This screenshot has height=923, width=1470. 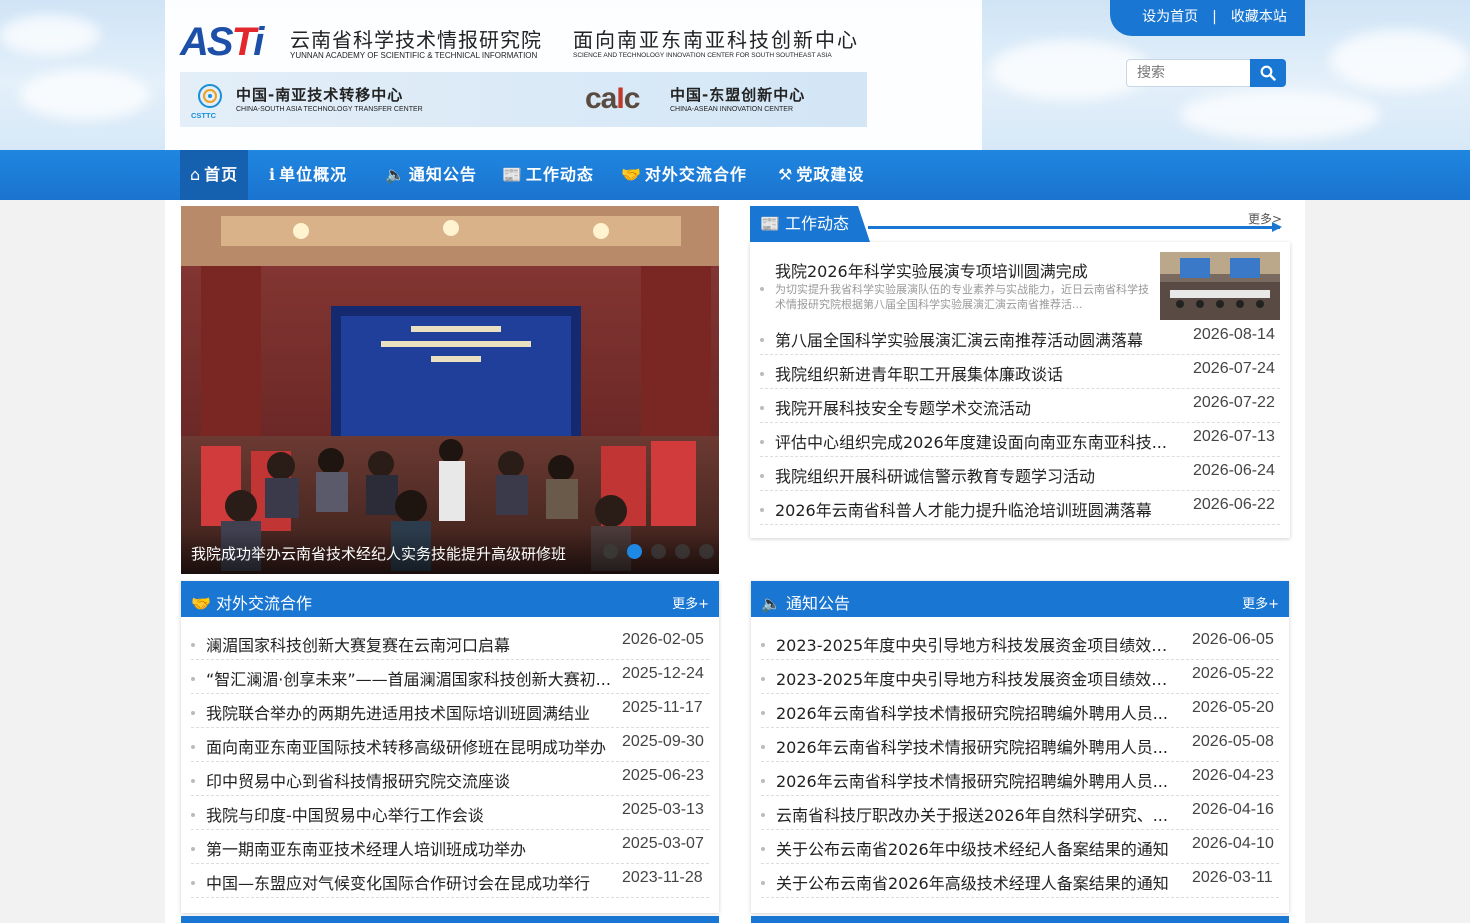 I want to click on list-item: 2026年云南省科普人才能力提升临沧培训班圆满落幕 2026-06-22, so click(x=1020, y=508).